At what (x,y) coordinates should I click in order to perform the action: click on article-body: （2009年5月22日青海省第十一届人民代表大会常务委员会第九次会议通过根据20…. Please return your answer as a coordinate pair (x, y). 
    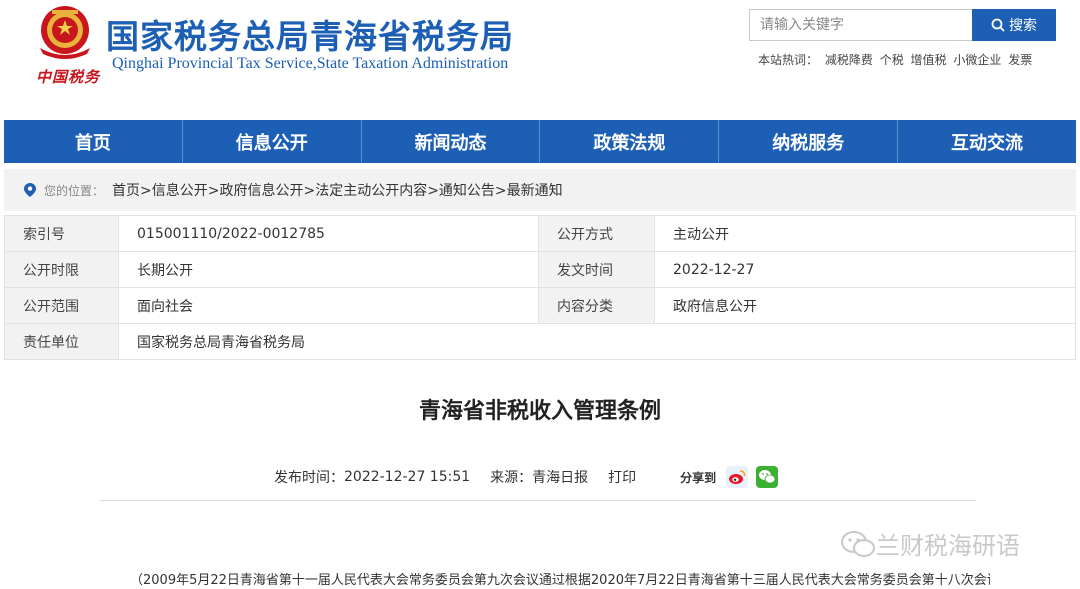
    Looking at the image, I should click on (560, 580).